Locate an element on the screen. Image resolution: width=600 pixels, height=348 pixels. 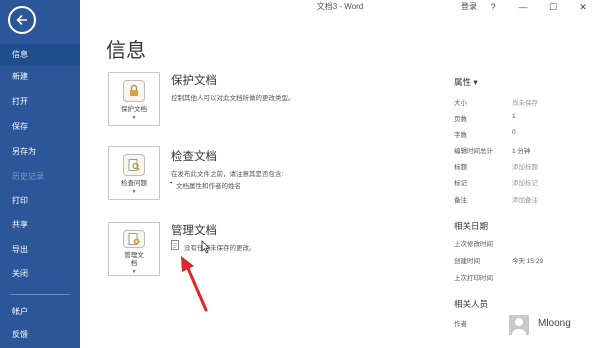
minimize-button: — is located at coordinates (523, 7).